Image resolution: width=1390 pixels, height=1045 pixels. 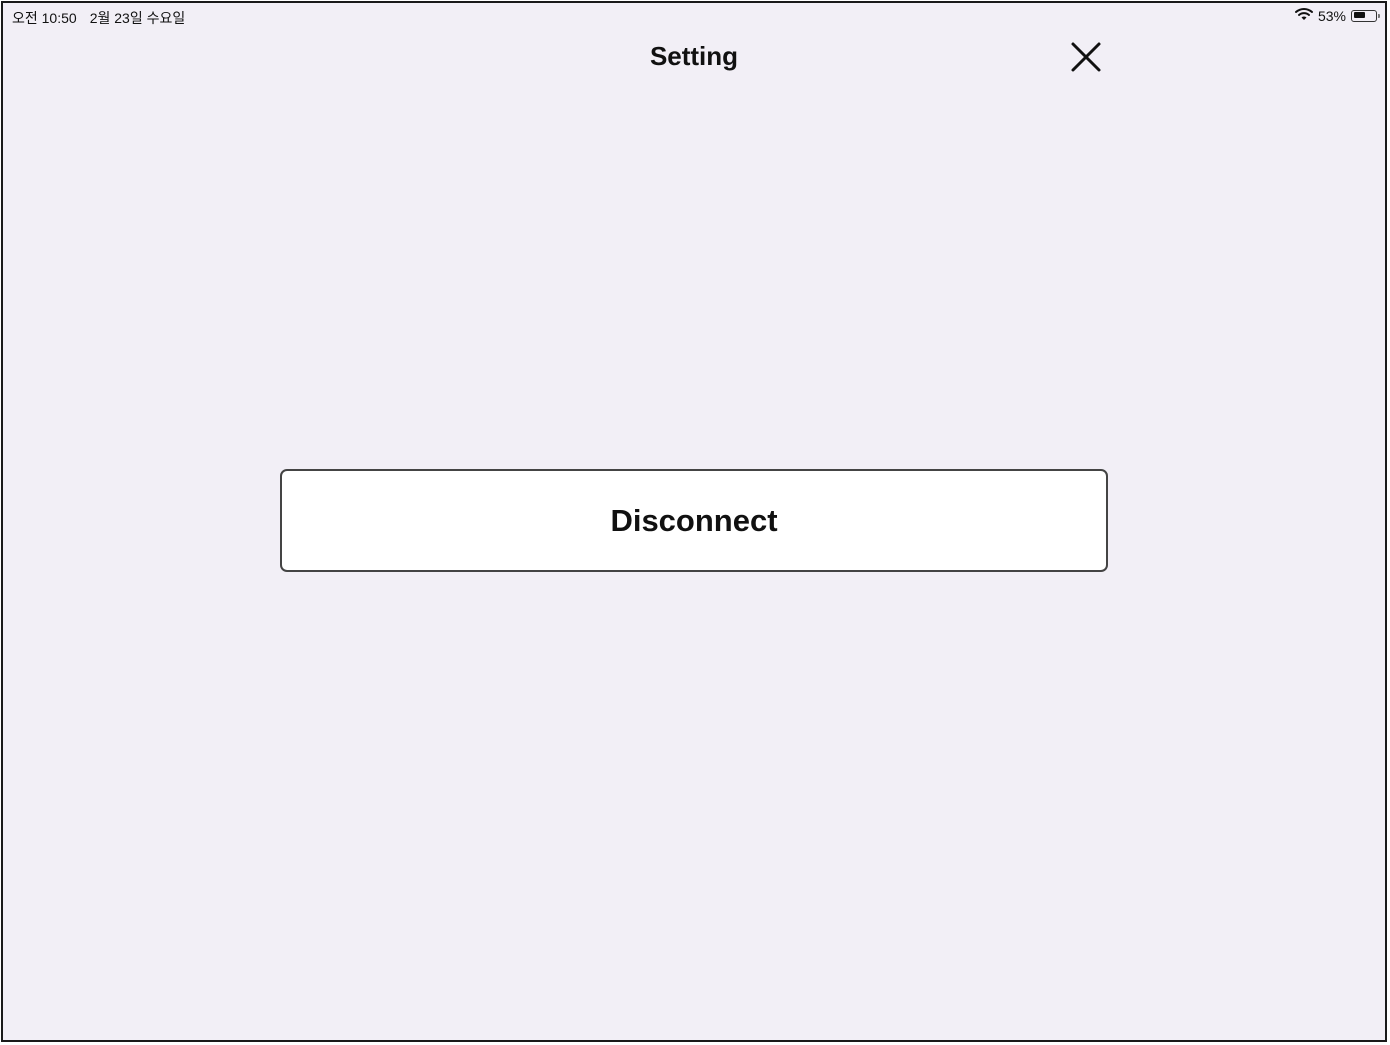 I want to click on status-date: 2월 23일 수요일, so click(x=137, y=18).